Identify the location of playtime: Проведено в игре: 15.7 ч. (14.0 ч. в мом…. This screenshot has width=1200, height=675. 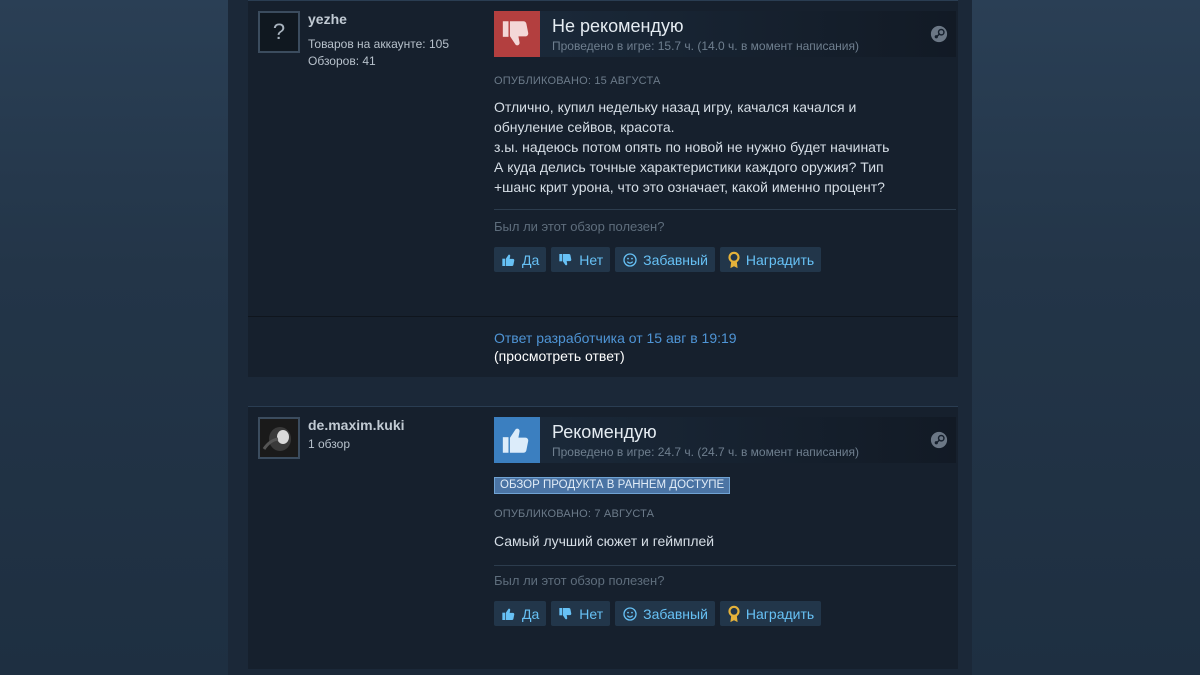
(705, 46).